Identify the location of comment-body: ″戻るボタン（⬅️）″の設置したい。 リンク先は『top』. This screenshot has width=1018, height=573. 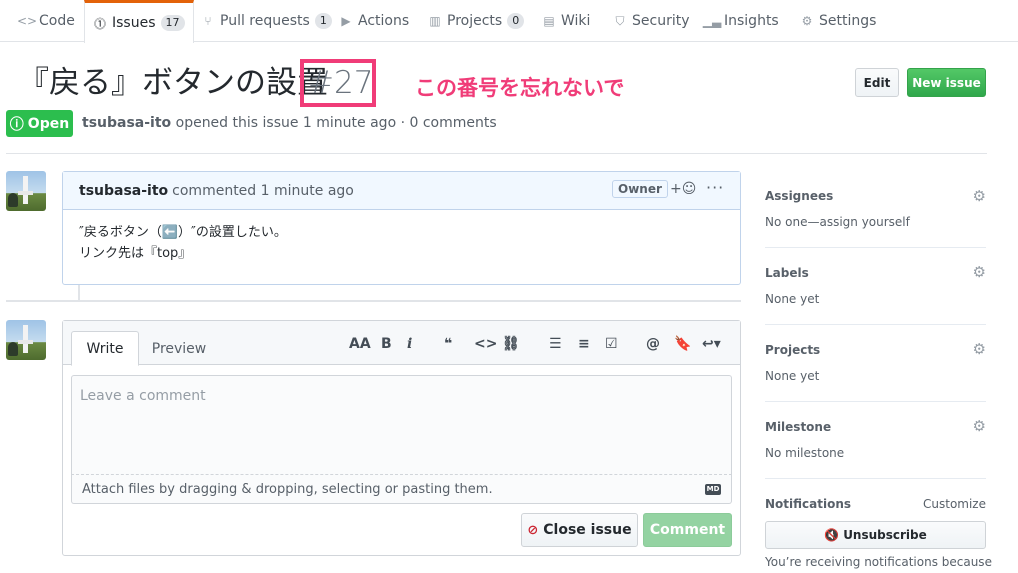
(183, 243).